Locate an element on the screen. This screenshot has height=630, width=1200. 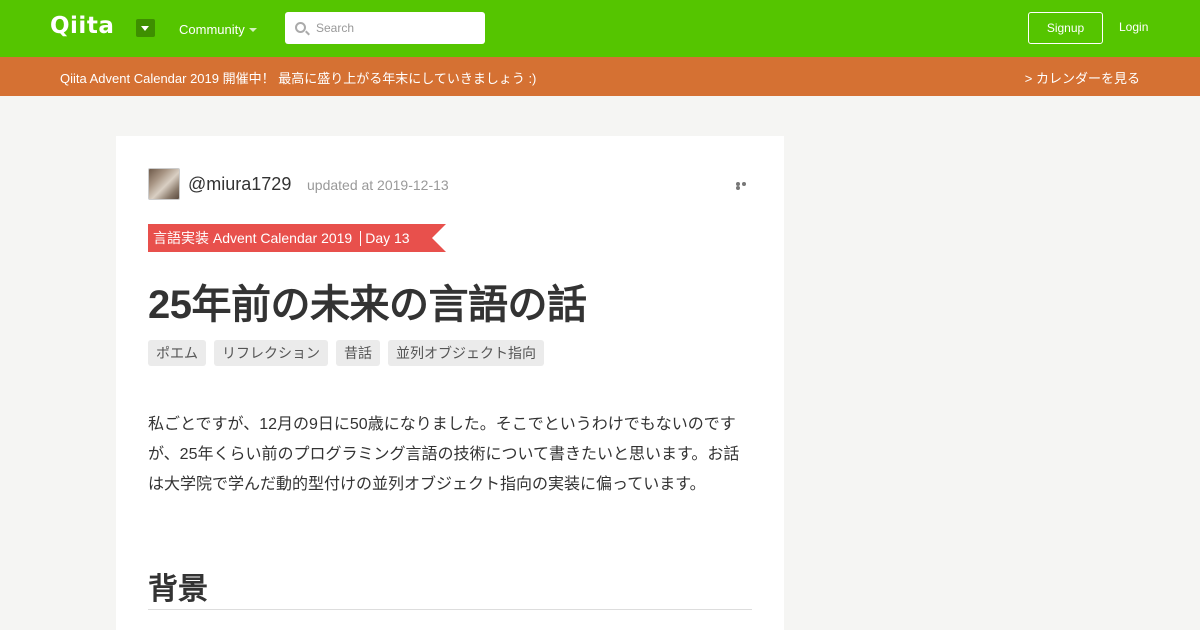
search-icon is located at coordinates (300, 27).